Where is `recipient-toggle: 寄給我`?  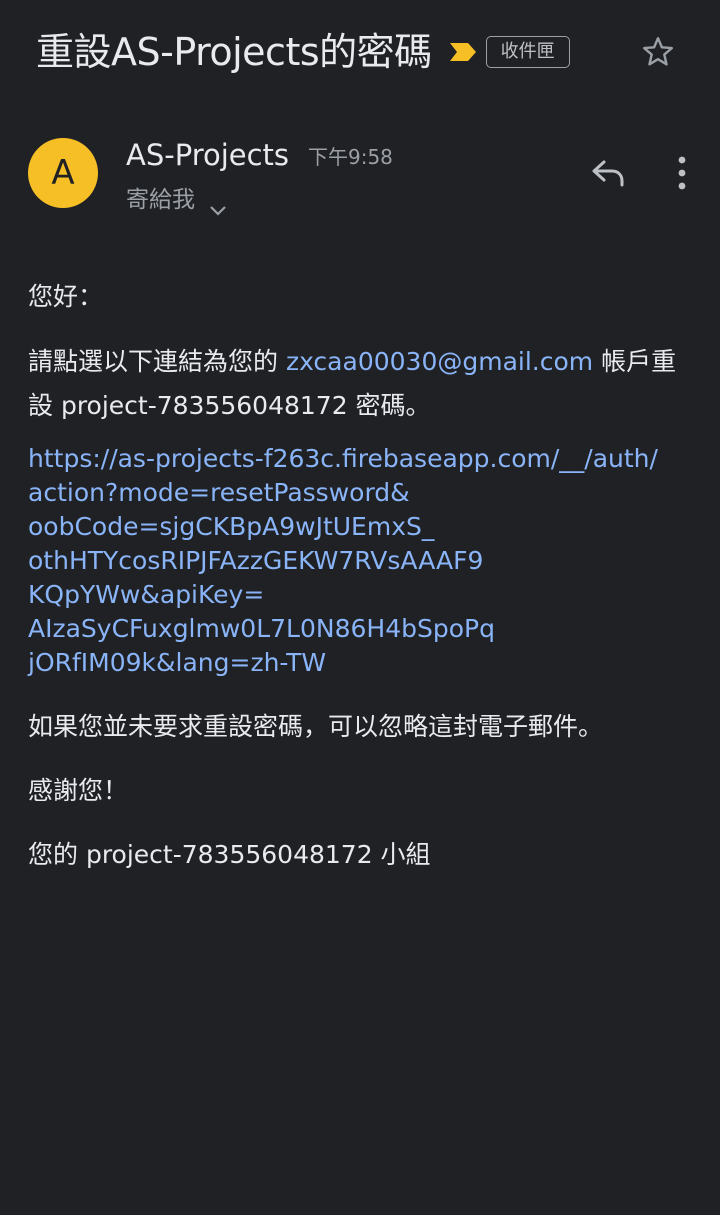
recipient-toggle: 寄給我 is located at coordinates (176, 200).